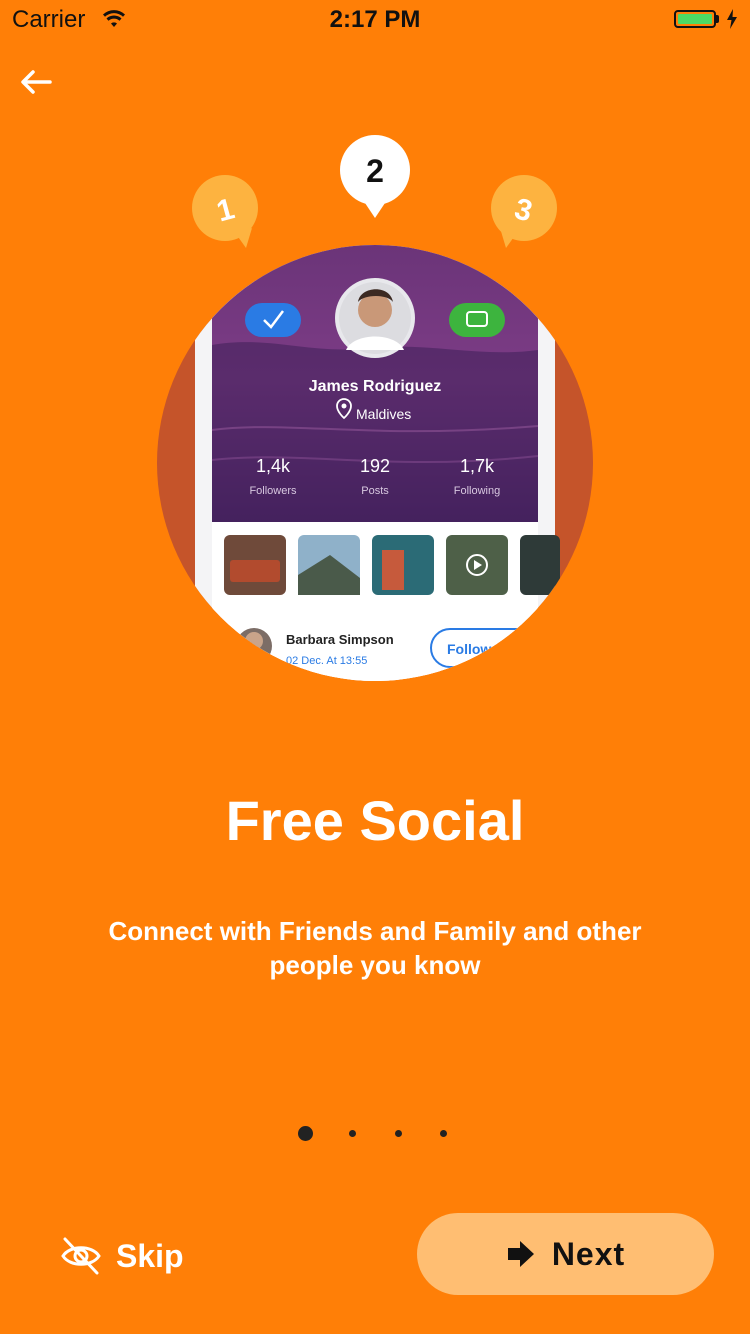 This screenshot has height=1334, width=750. I want to click on stat-following-label: Following, so click(477, 491).